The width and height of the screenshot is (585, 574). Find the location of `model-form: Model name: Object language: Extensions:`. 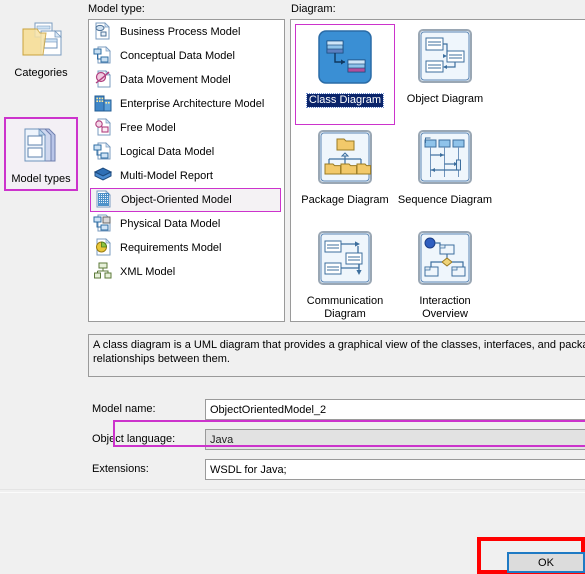

model-form: Model name: Object language: Extensions: is located at coordinates (336, 434).